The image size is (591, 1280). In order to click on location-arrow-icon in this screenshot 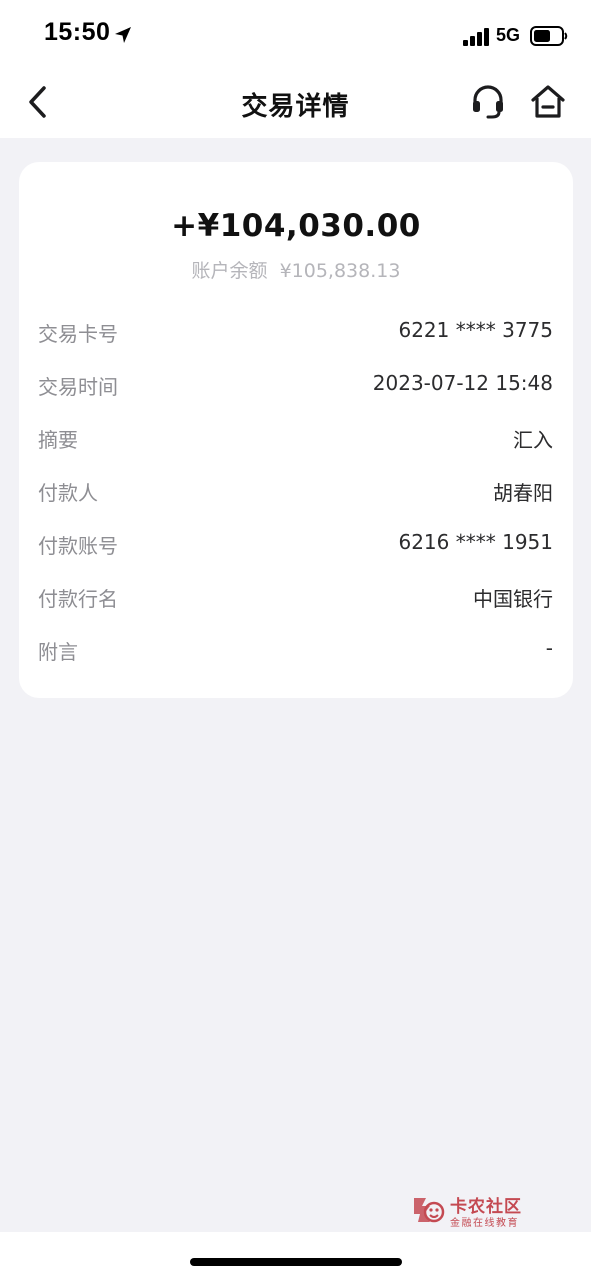, I will do `click(123, 35)`.